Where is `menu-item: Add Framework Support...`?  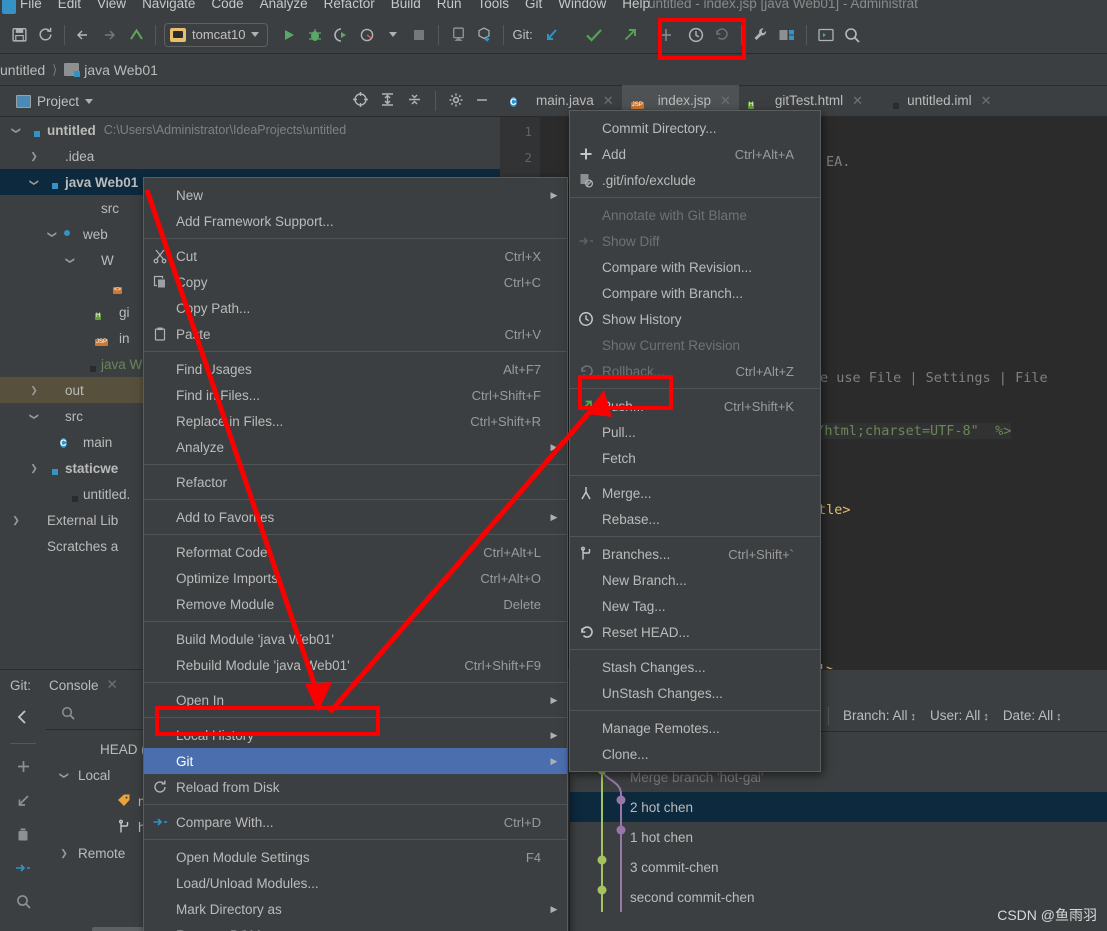 menu-item: Add Framework Support... is located at coordinates (355, 221).